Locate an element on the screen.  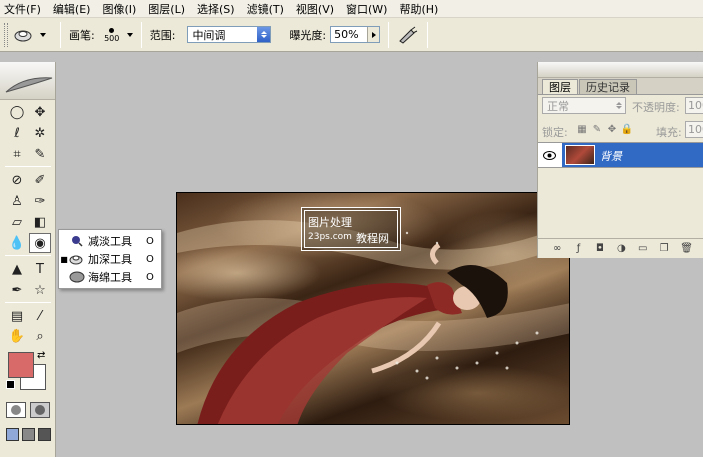
eye-icon is located at coordinates (549, 155).